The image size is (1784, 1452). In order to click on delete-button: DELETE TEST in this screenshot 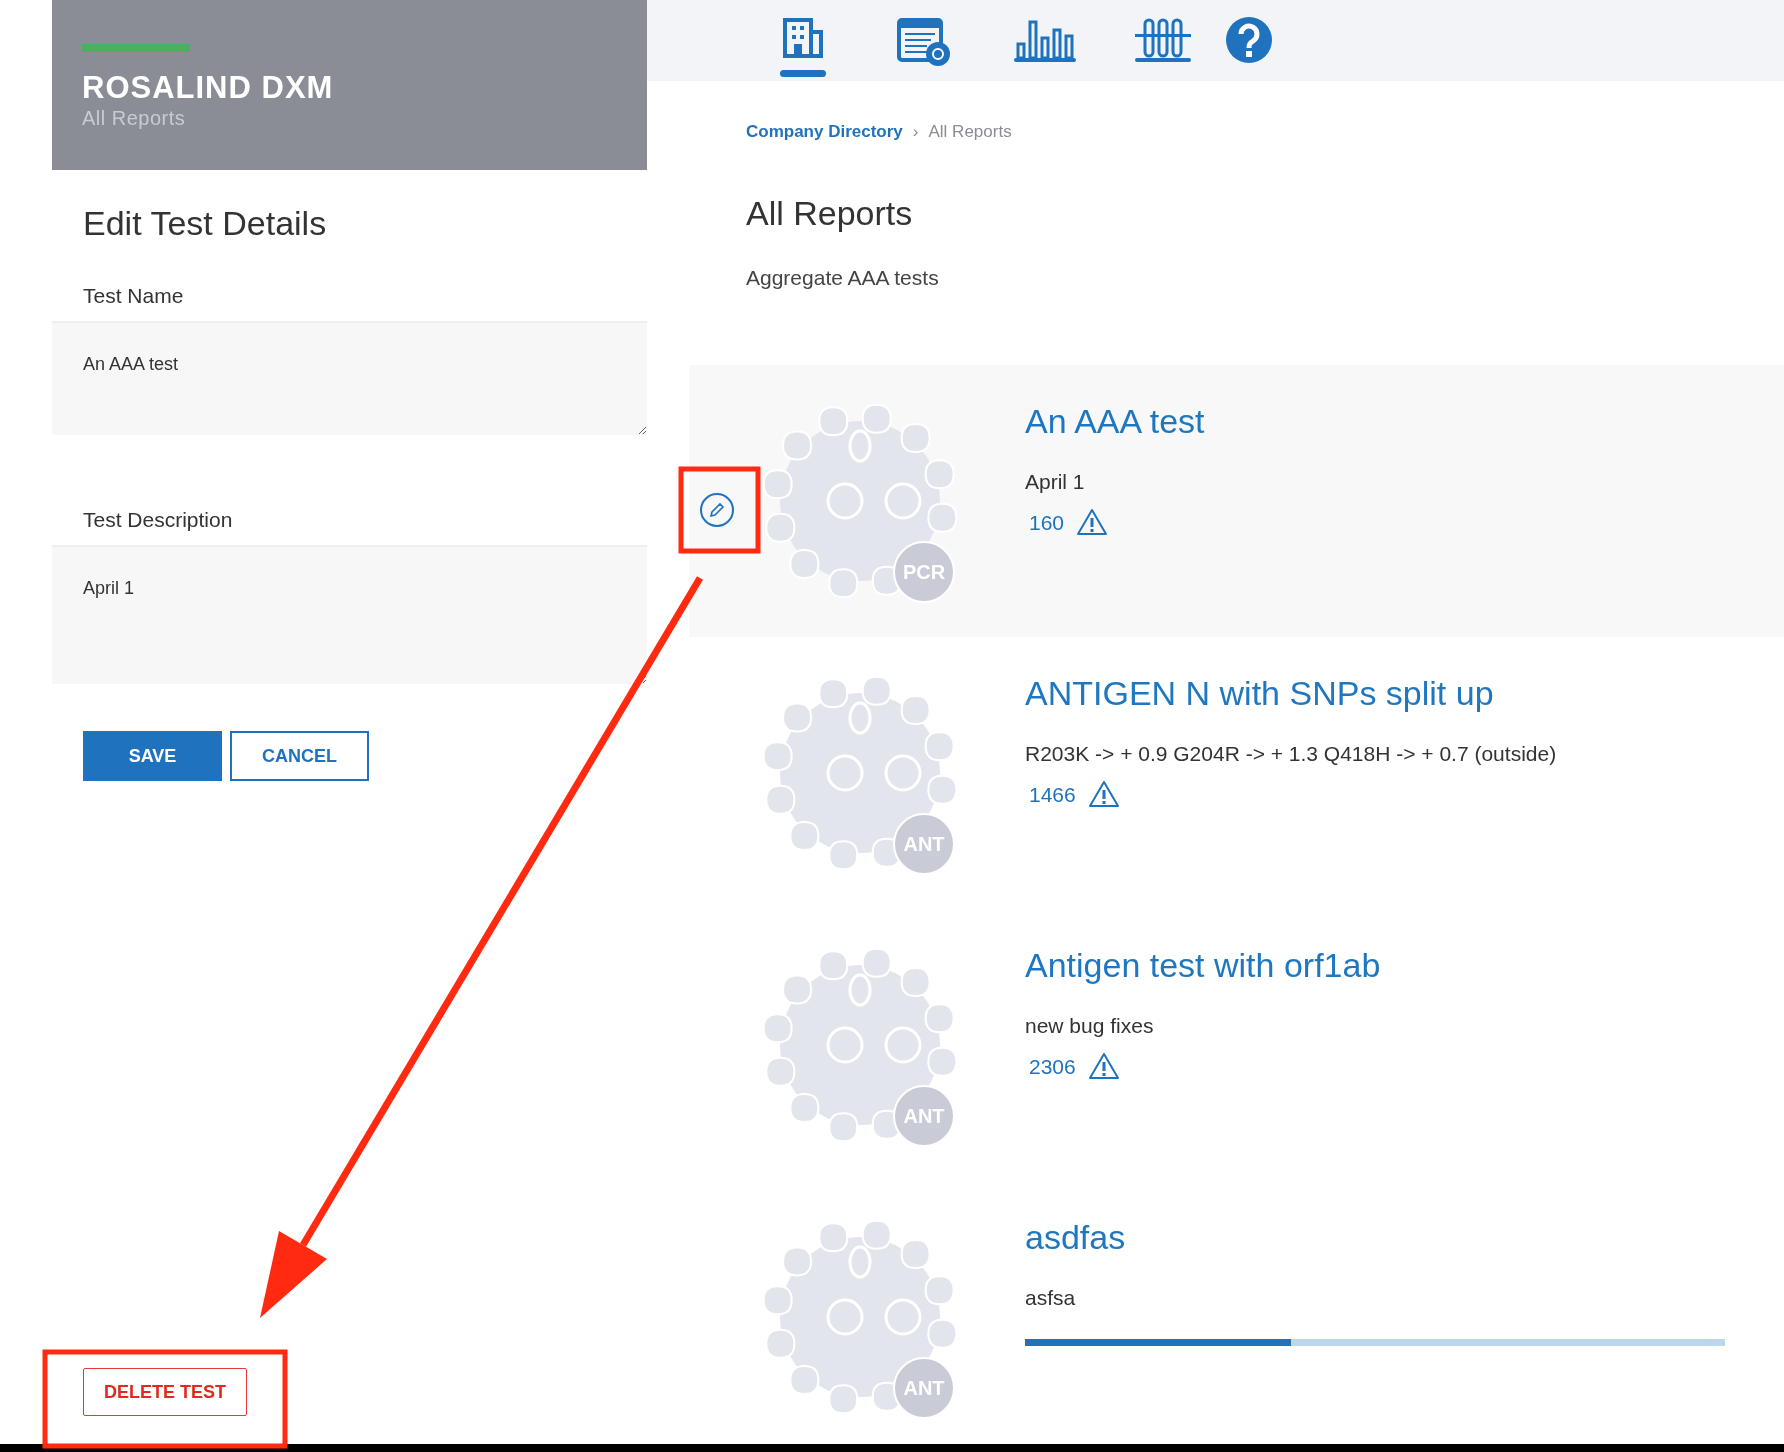, I will do `click(165, 1392)`.